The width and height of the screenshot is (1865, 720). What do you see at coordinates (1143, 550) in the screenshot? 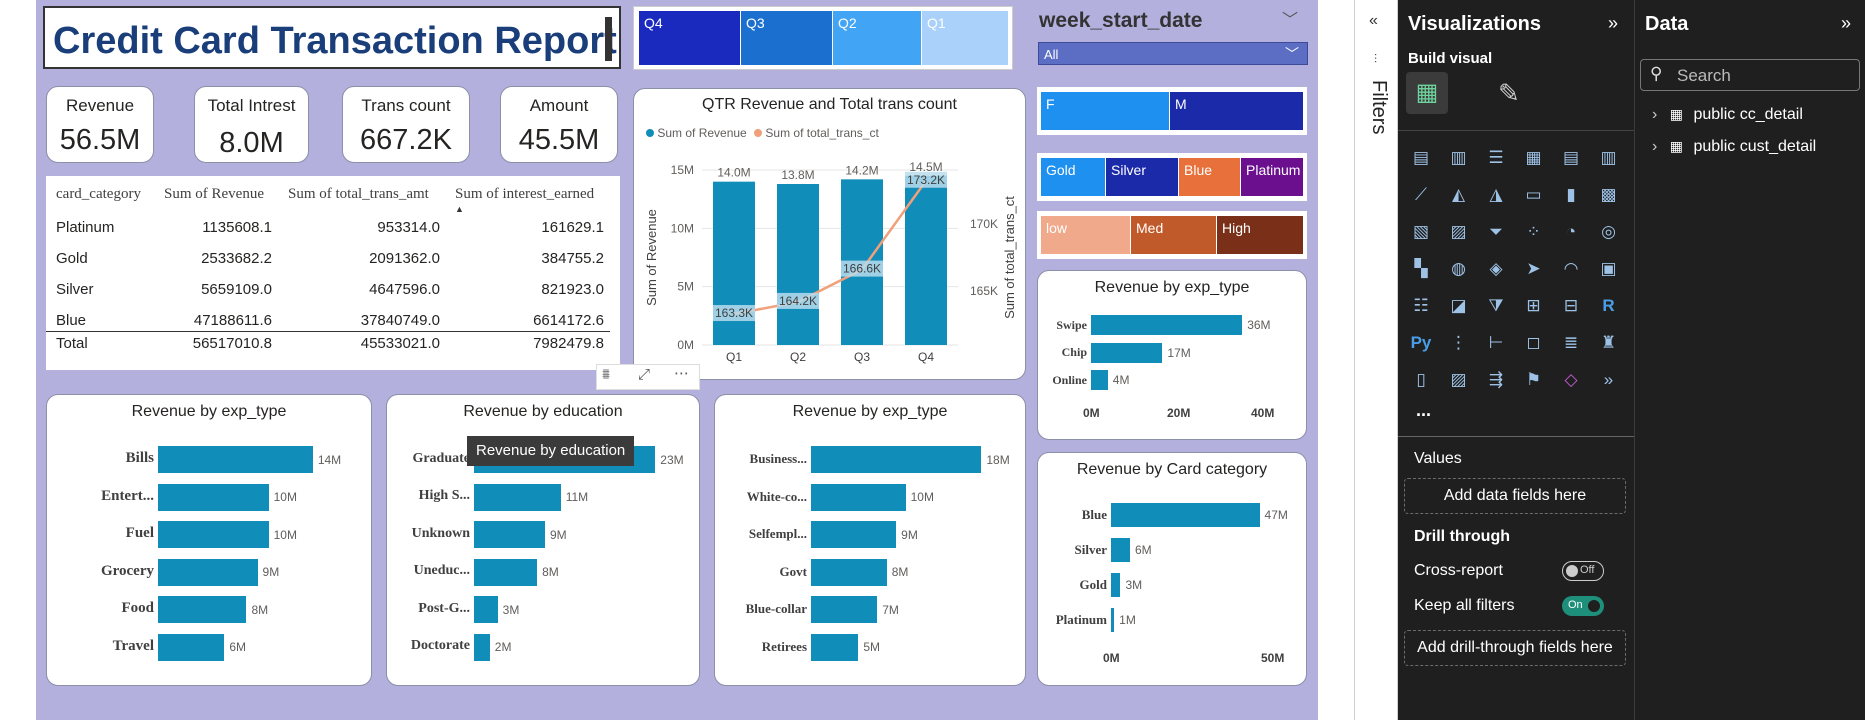
I see `bar-value-label: 6M` at bounding box center [1143, 550].